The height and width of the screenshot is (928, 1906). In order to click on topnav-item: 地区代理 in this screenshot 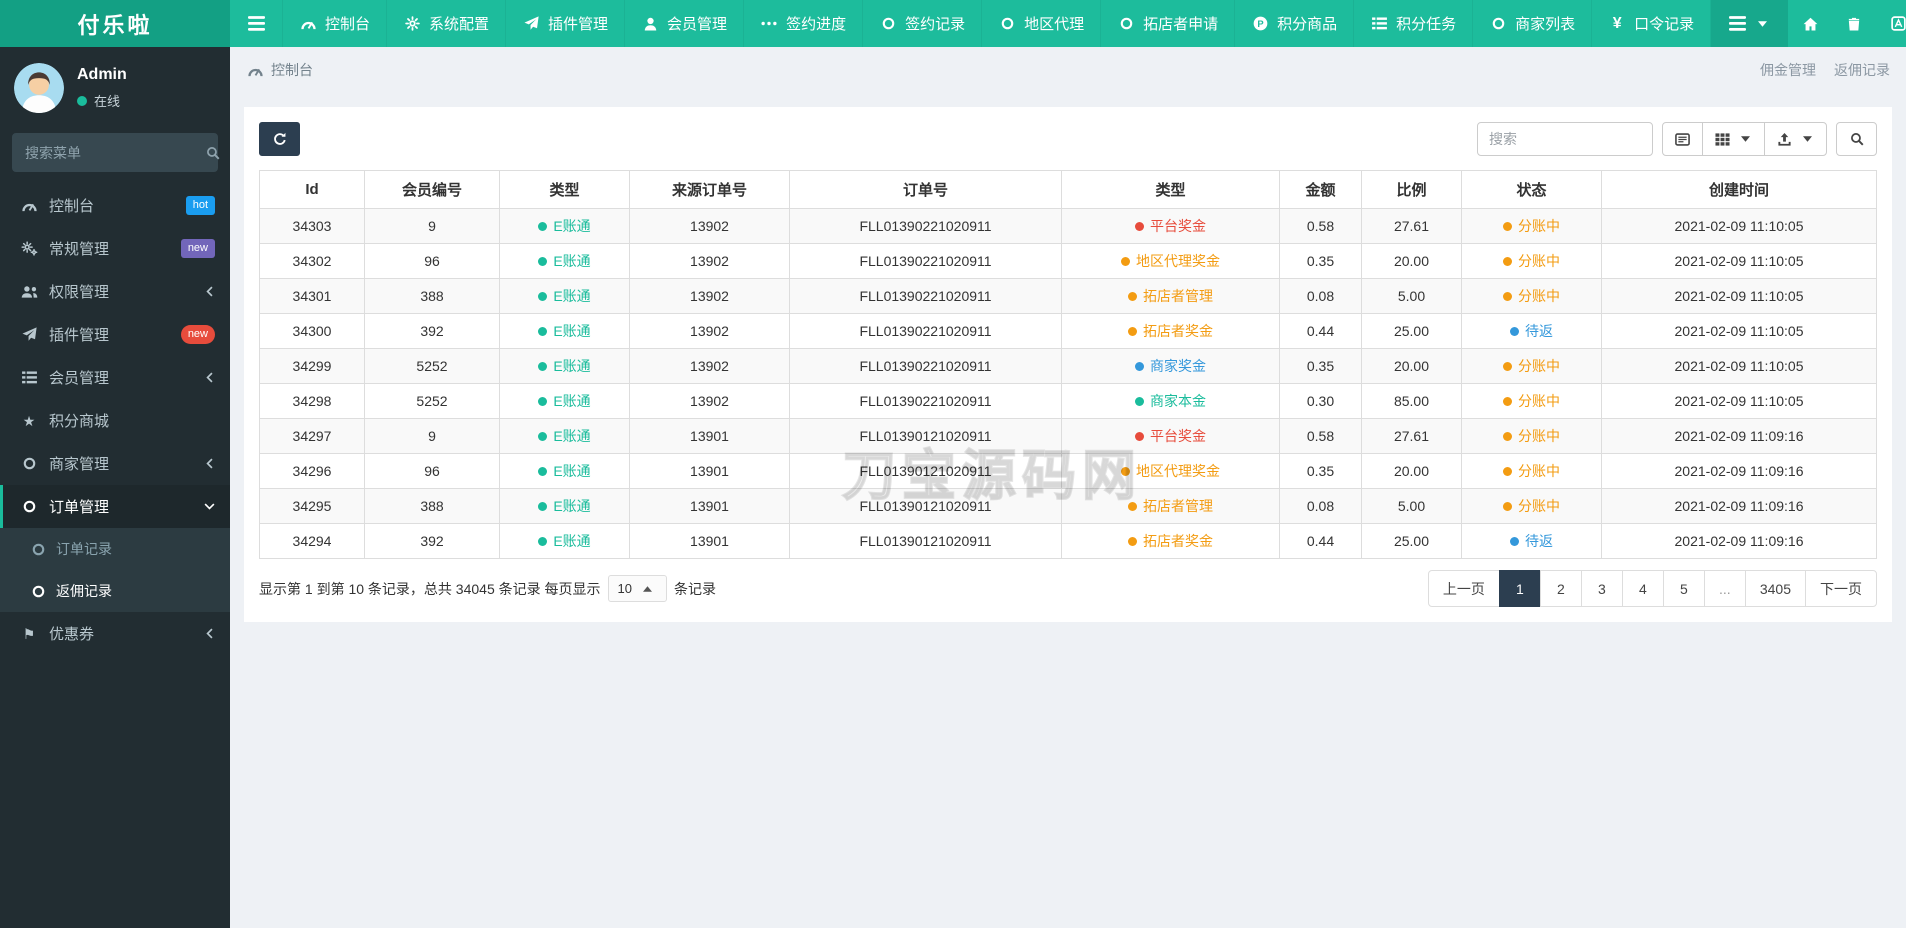, I will do `click(1040, 23)`.